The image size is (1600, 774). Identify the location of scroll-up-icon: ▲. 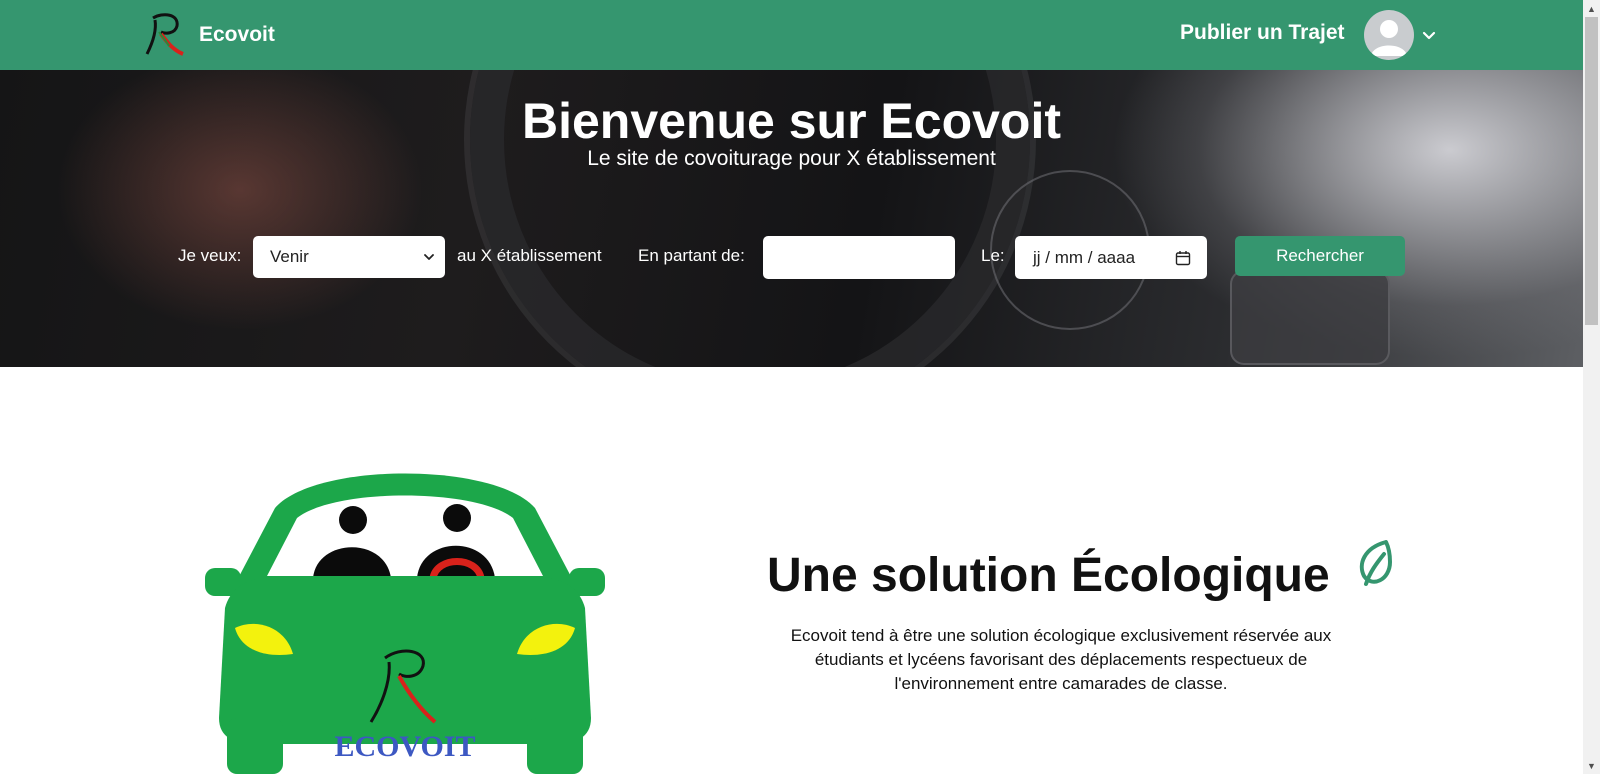
(1591, 8).